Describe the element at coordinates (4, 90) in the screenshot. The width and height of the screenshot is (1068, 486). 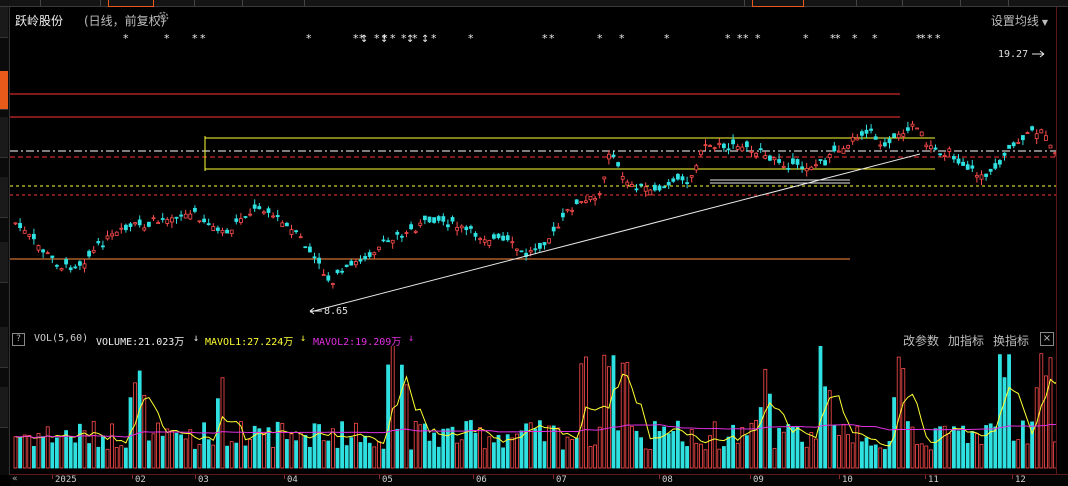
I see `side-button-active` at that location.